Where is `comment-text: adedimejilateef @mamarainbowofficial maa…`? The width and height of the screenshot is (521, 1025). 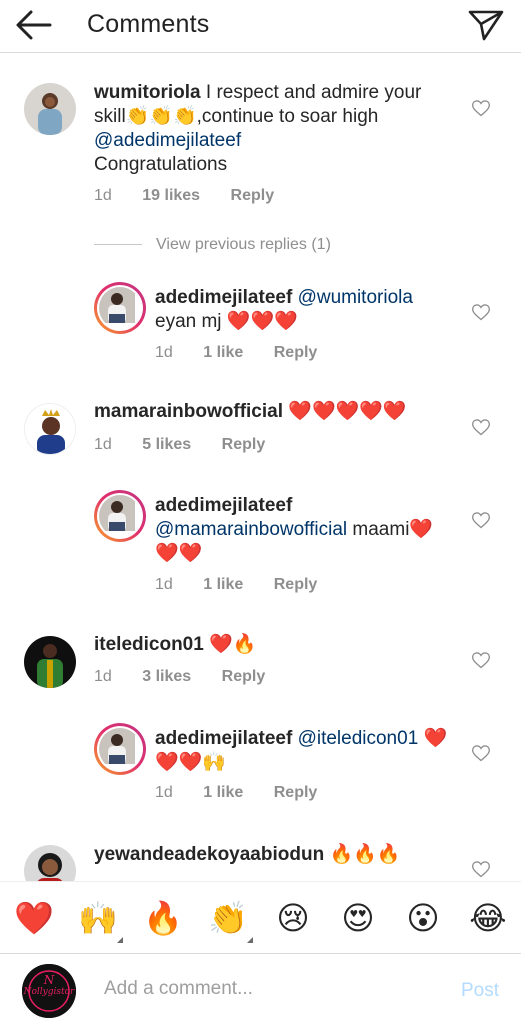
comment-text: adedimejilateef @mamarainbowofficial maa… is located at coordinates (294, 529).